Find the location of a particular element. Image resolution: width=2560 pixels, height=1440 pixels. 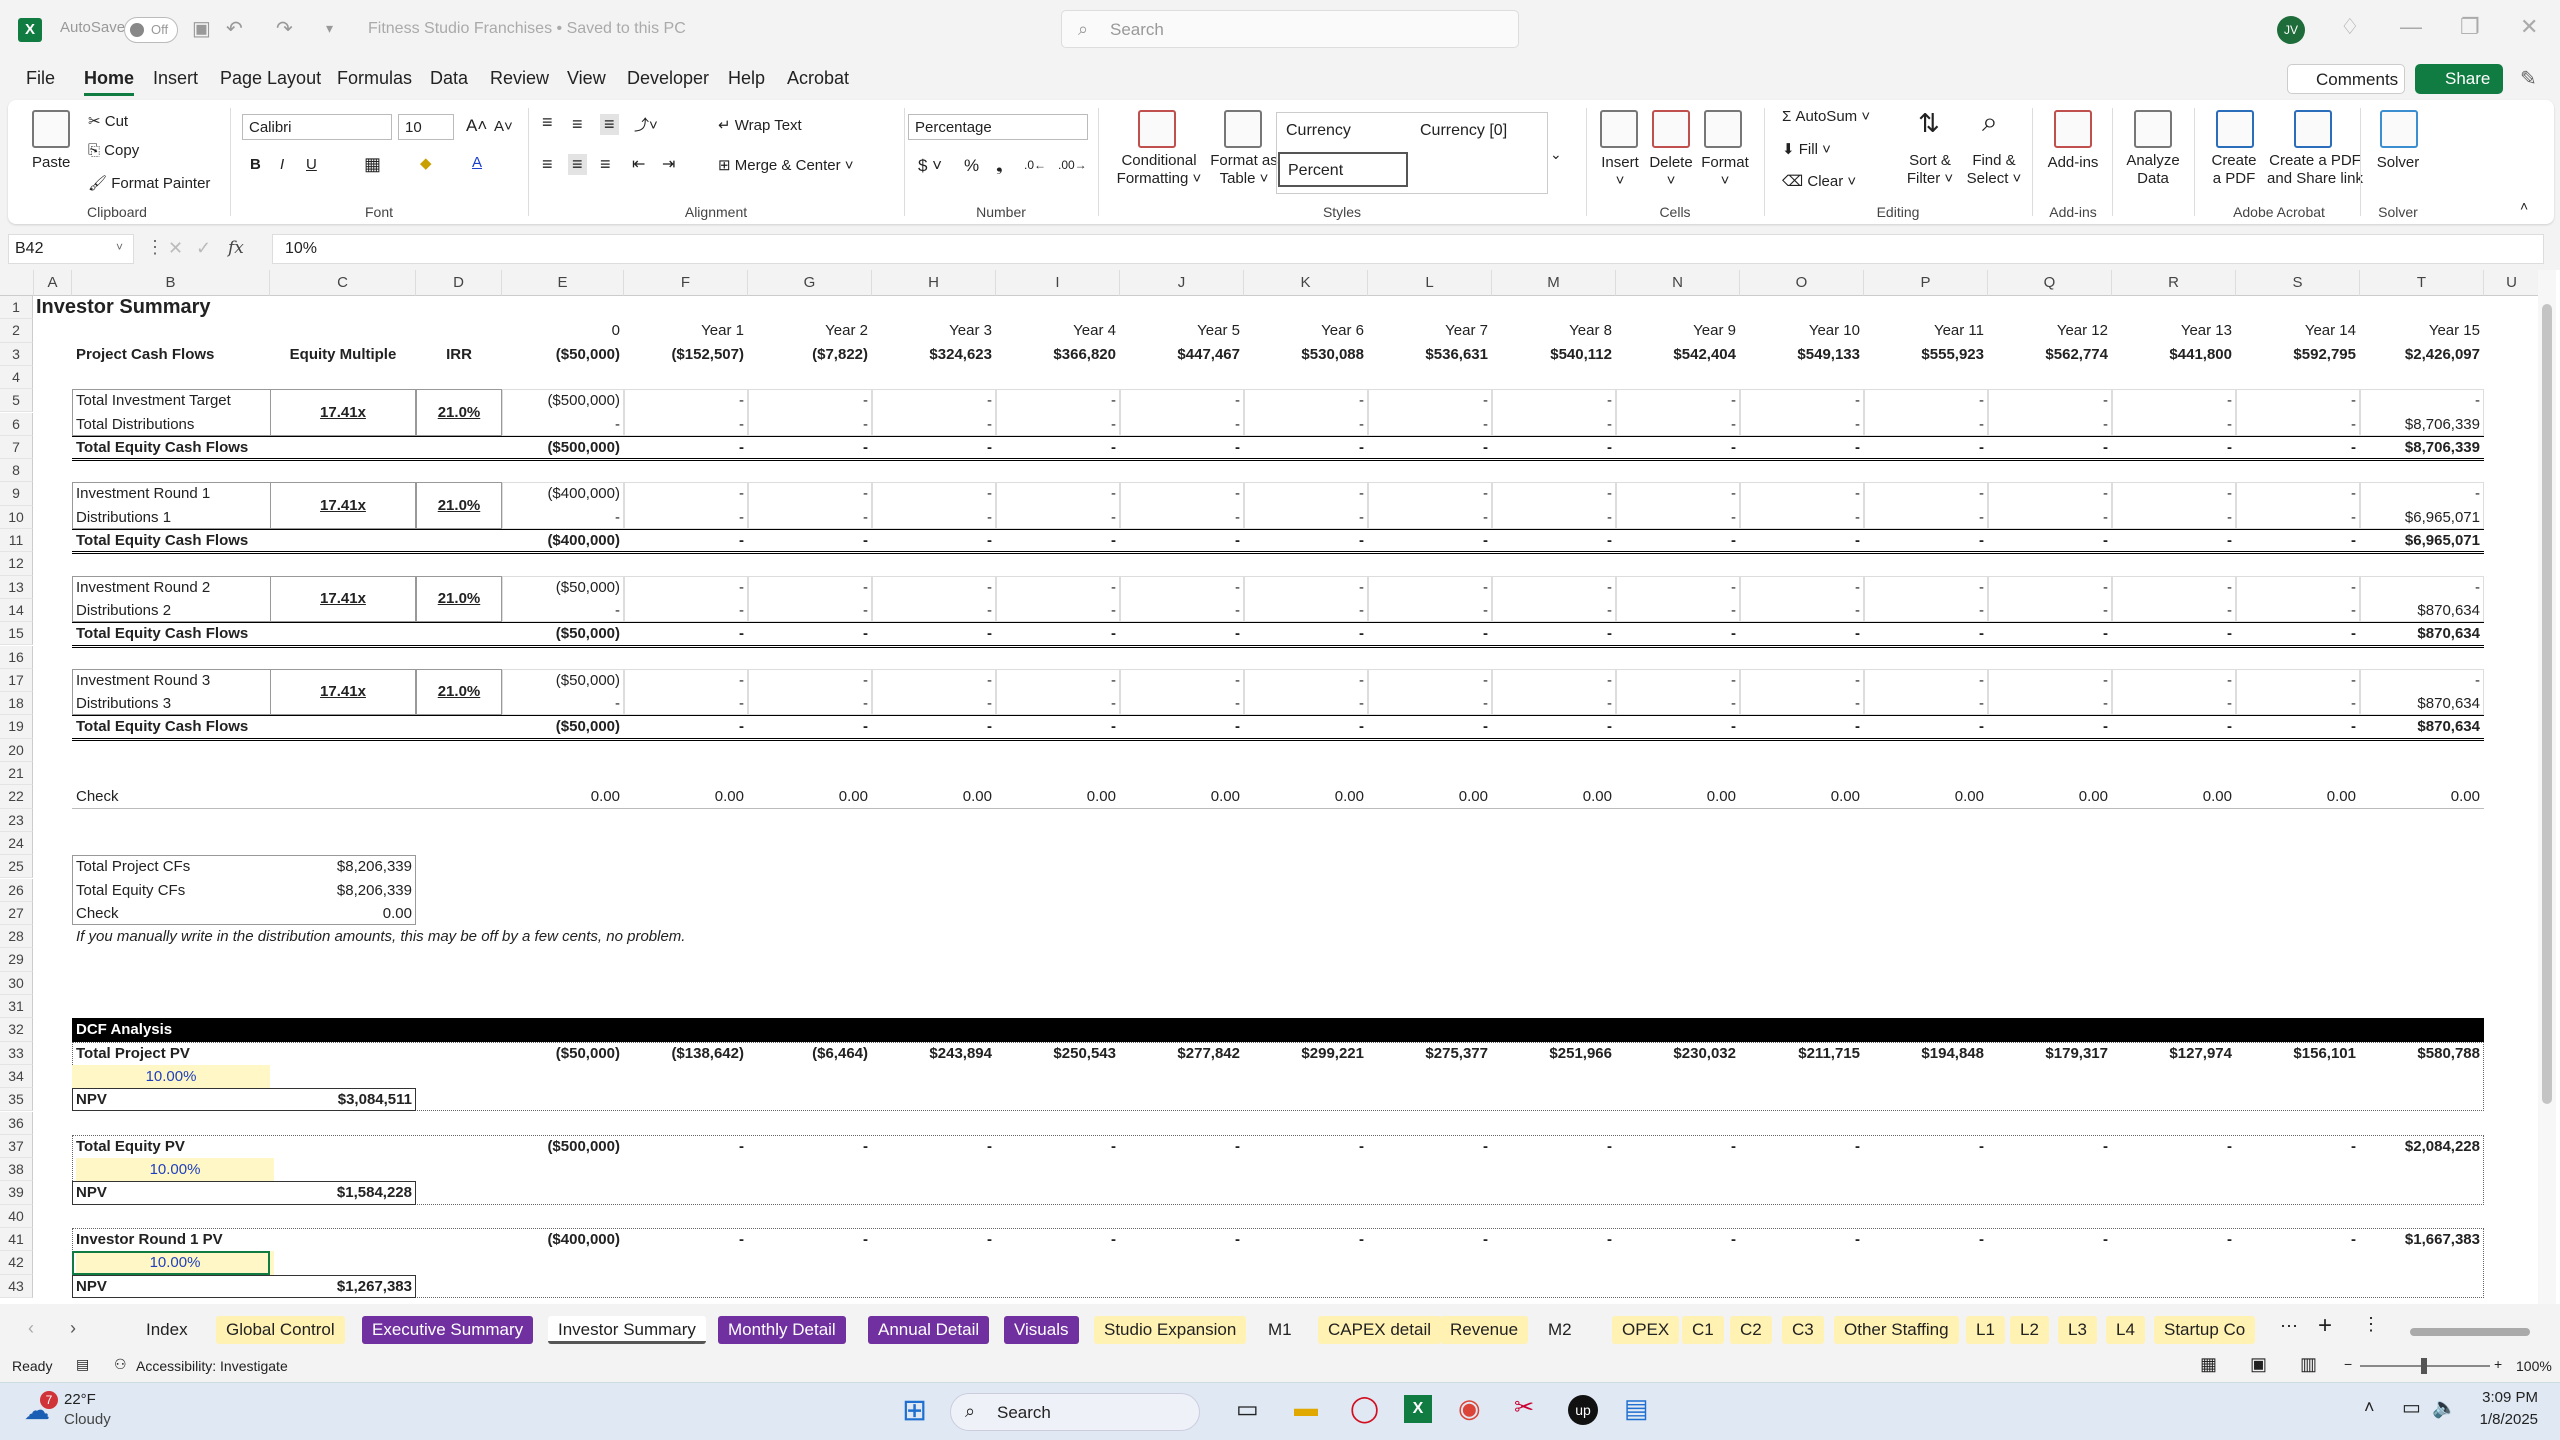

row-header: 43 is located at coordinates (16, 1286).